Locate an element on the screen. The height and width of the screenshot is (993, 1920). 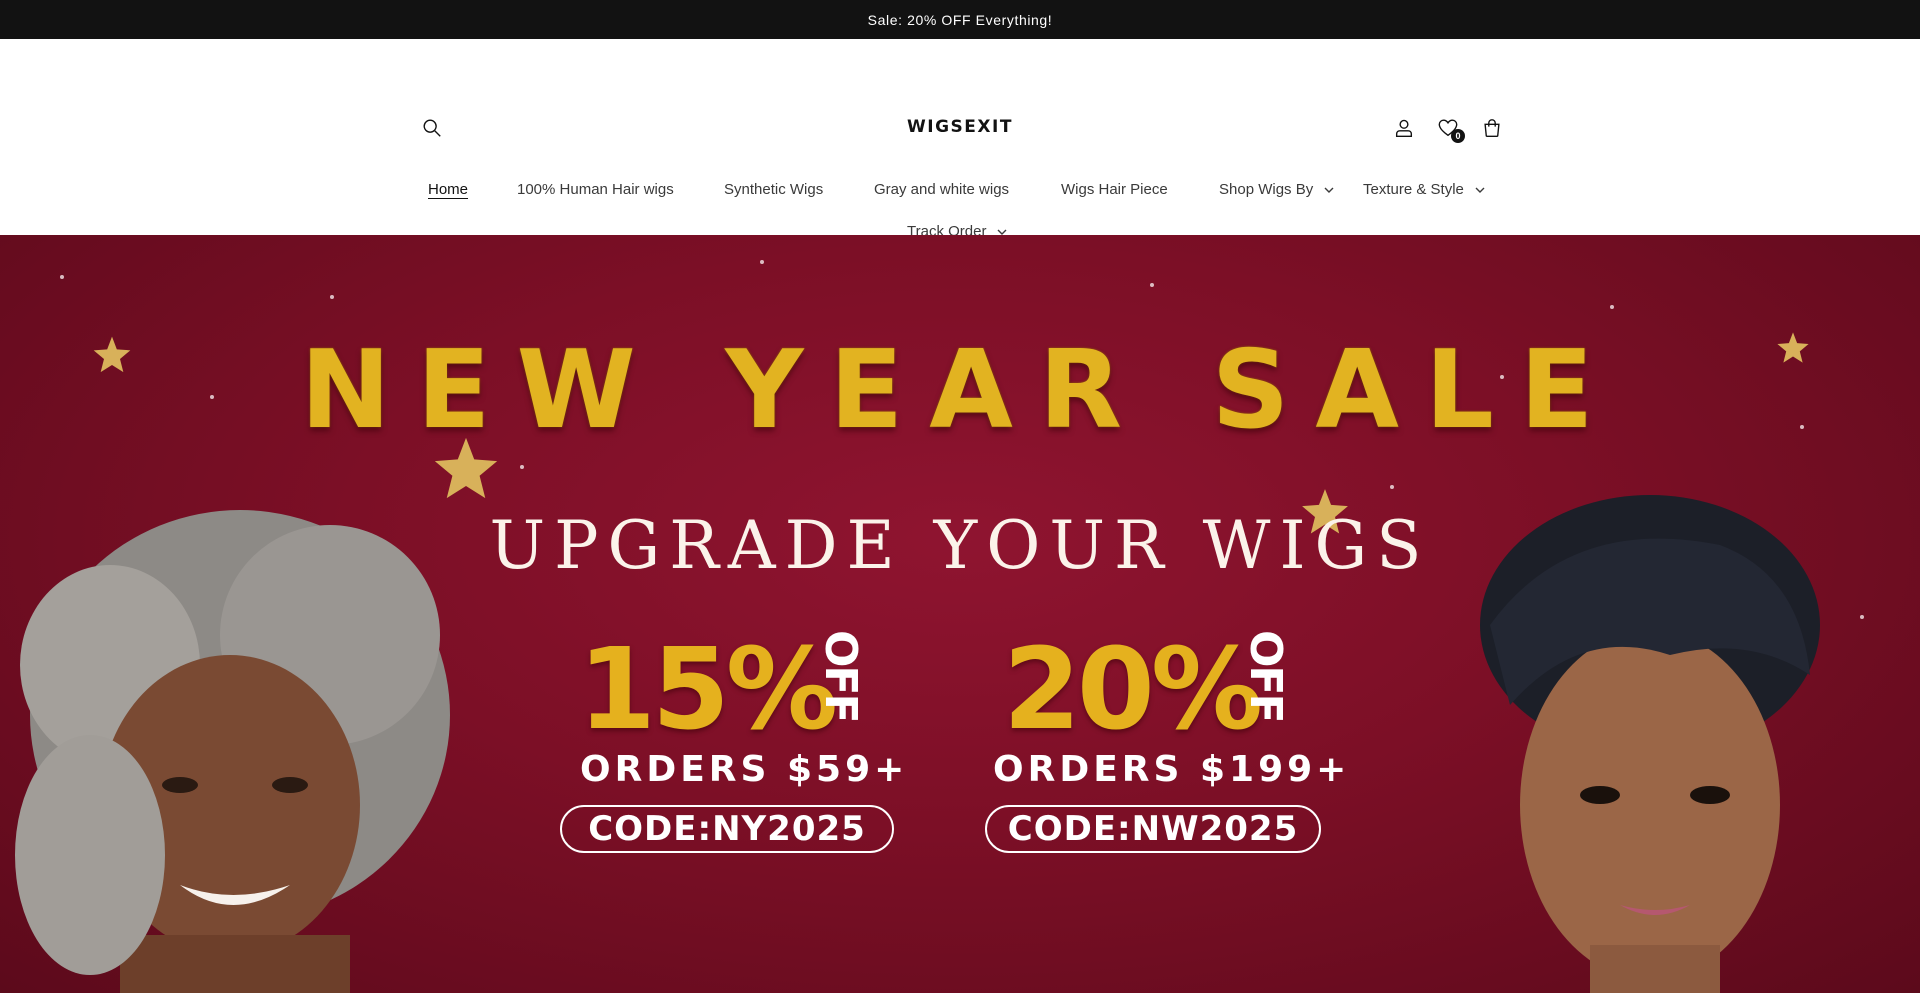
nav-wigs-hair-piece-label: Wigs Hair Piece is located at coordinates (1114, 189).